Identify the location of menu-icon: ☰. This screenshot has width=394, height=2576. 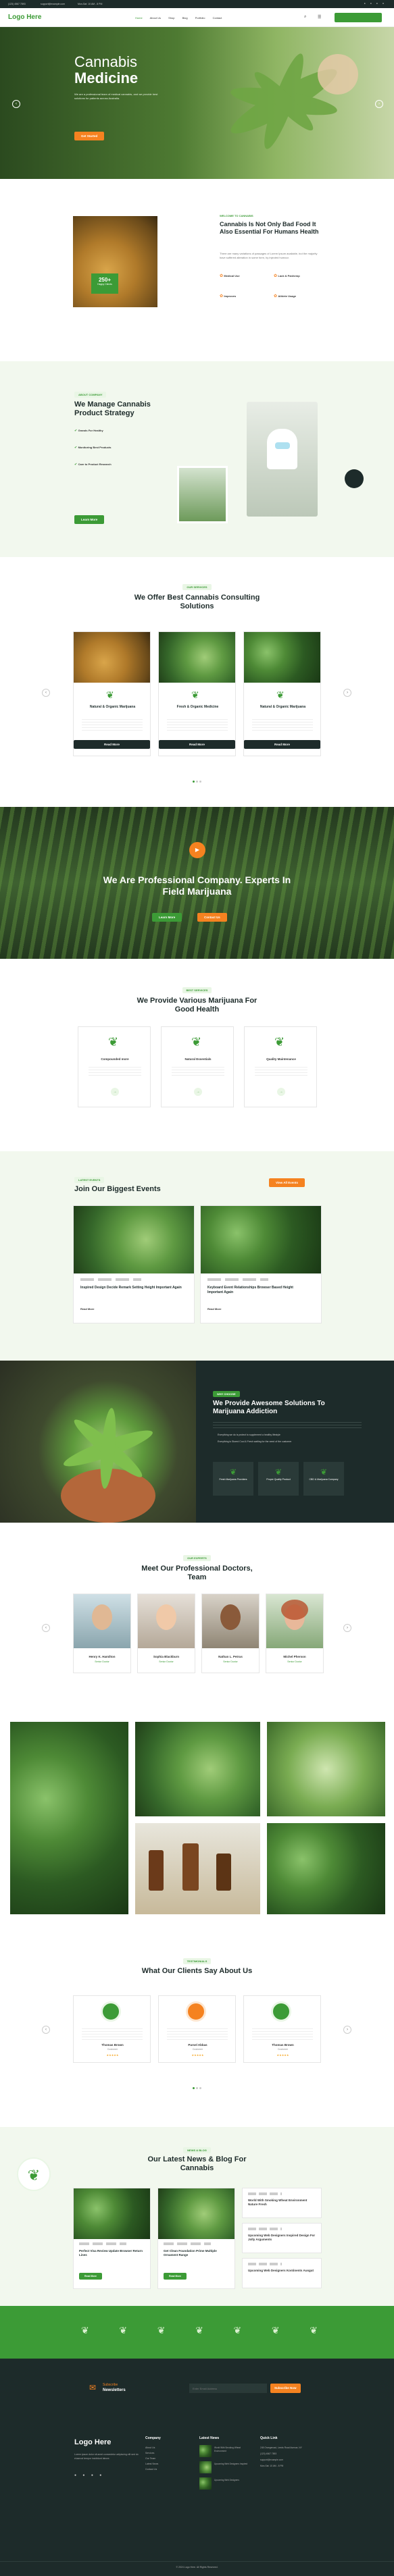
(319, 17).